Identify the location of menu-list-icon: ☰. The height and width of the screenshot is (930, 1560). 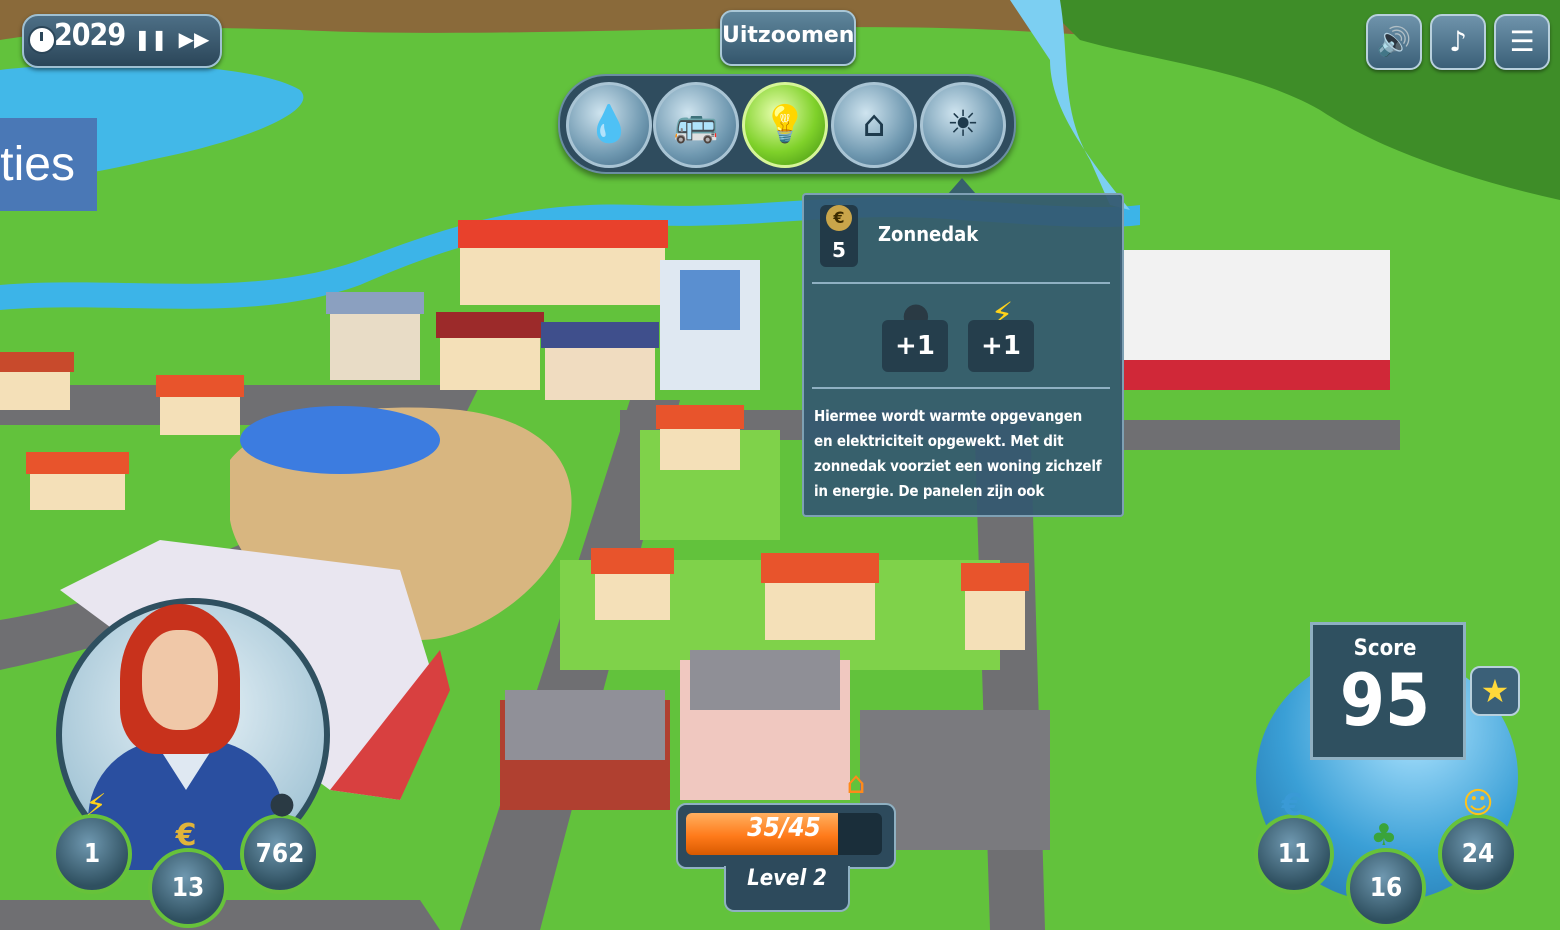
(1522, 41).